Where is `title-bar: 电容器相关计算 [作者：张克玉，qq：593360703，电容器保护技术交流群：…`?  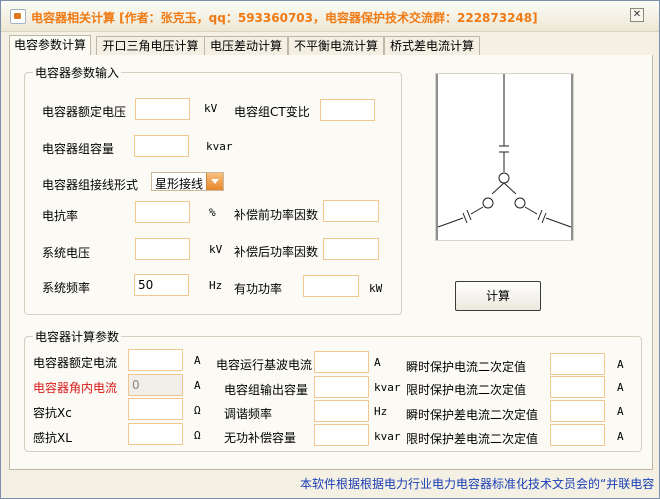
title-bar: 电容器相关计算 [作者：张克玉，qq：593360703，电容器保护技术交流群：… is located at coordinates (330, 16).